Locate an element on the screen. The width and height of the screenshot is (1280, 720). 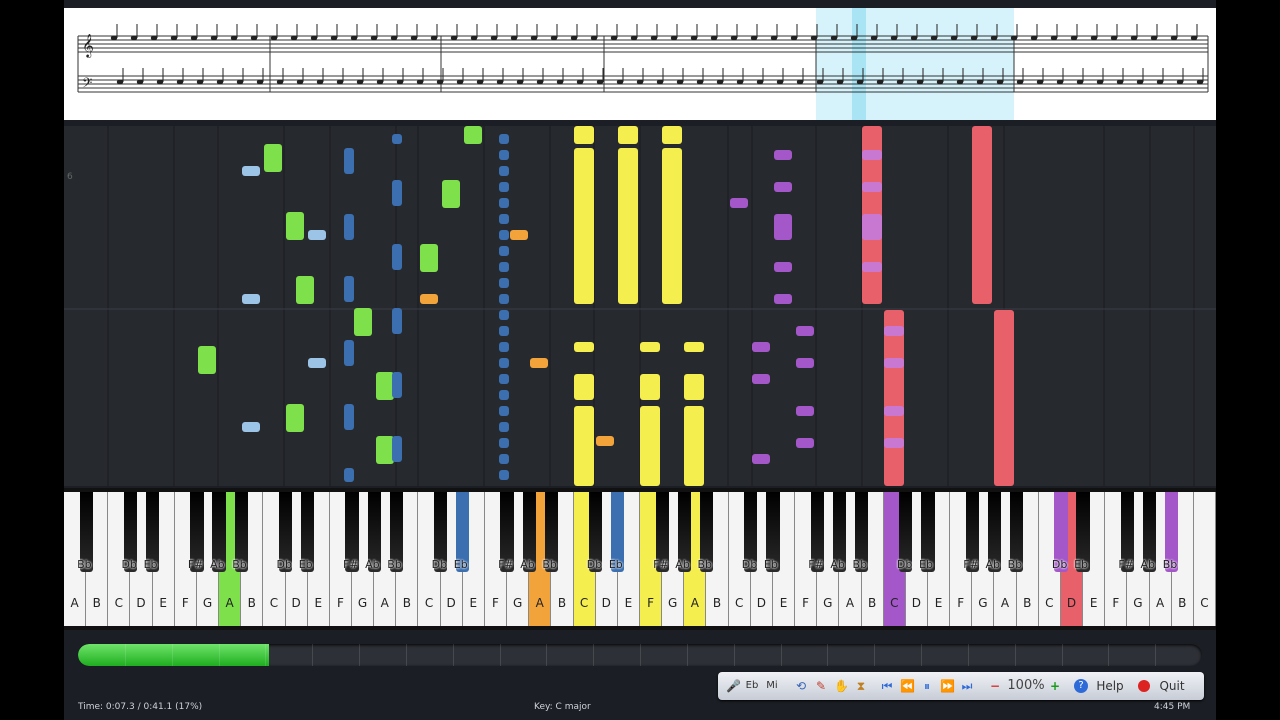
song-progress-bar is located at coordinates (640, 655).